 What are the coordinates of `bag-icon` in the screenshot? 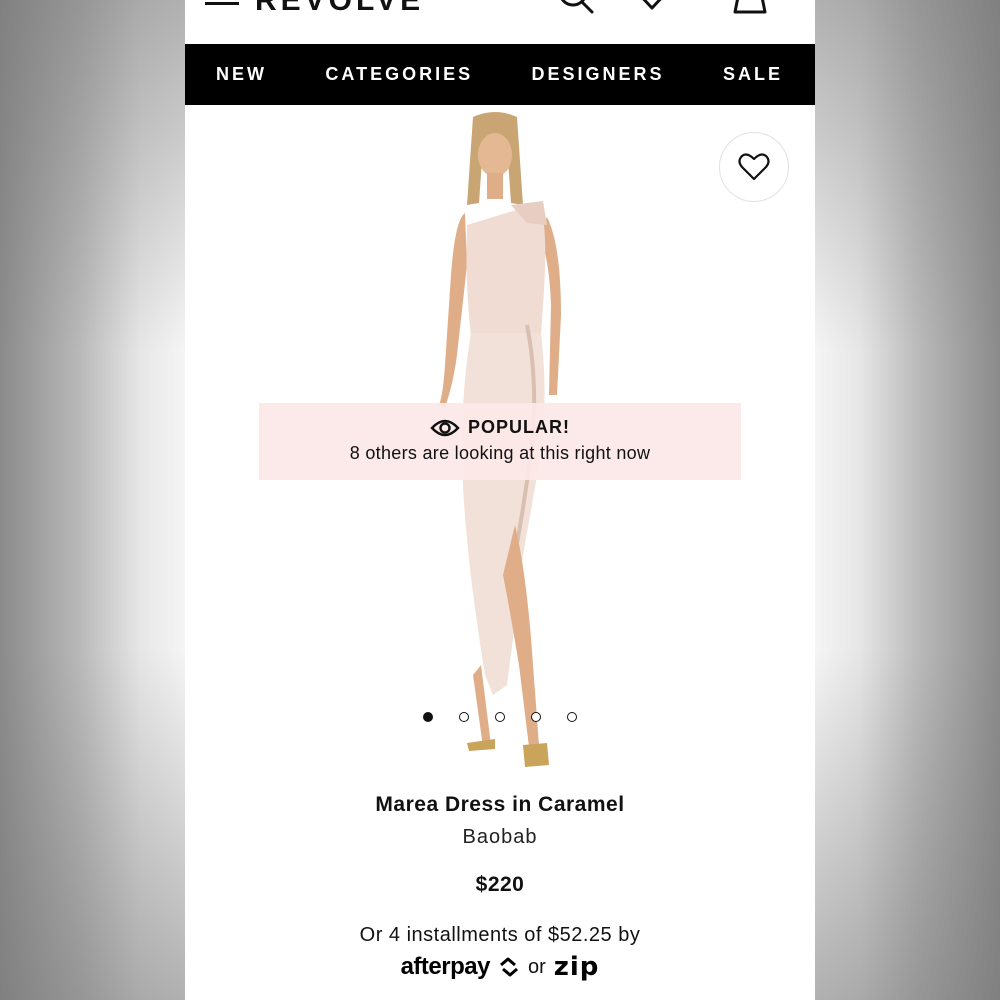 It's located at (752, 8).